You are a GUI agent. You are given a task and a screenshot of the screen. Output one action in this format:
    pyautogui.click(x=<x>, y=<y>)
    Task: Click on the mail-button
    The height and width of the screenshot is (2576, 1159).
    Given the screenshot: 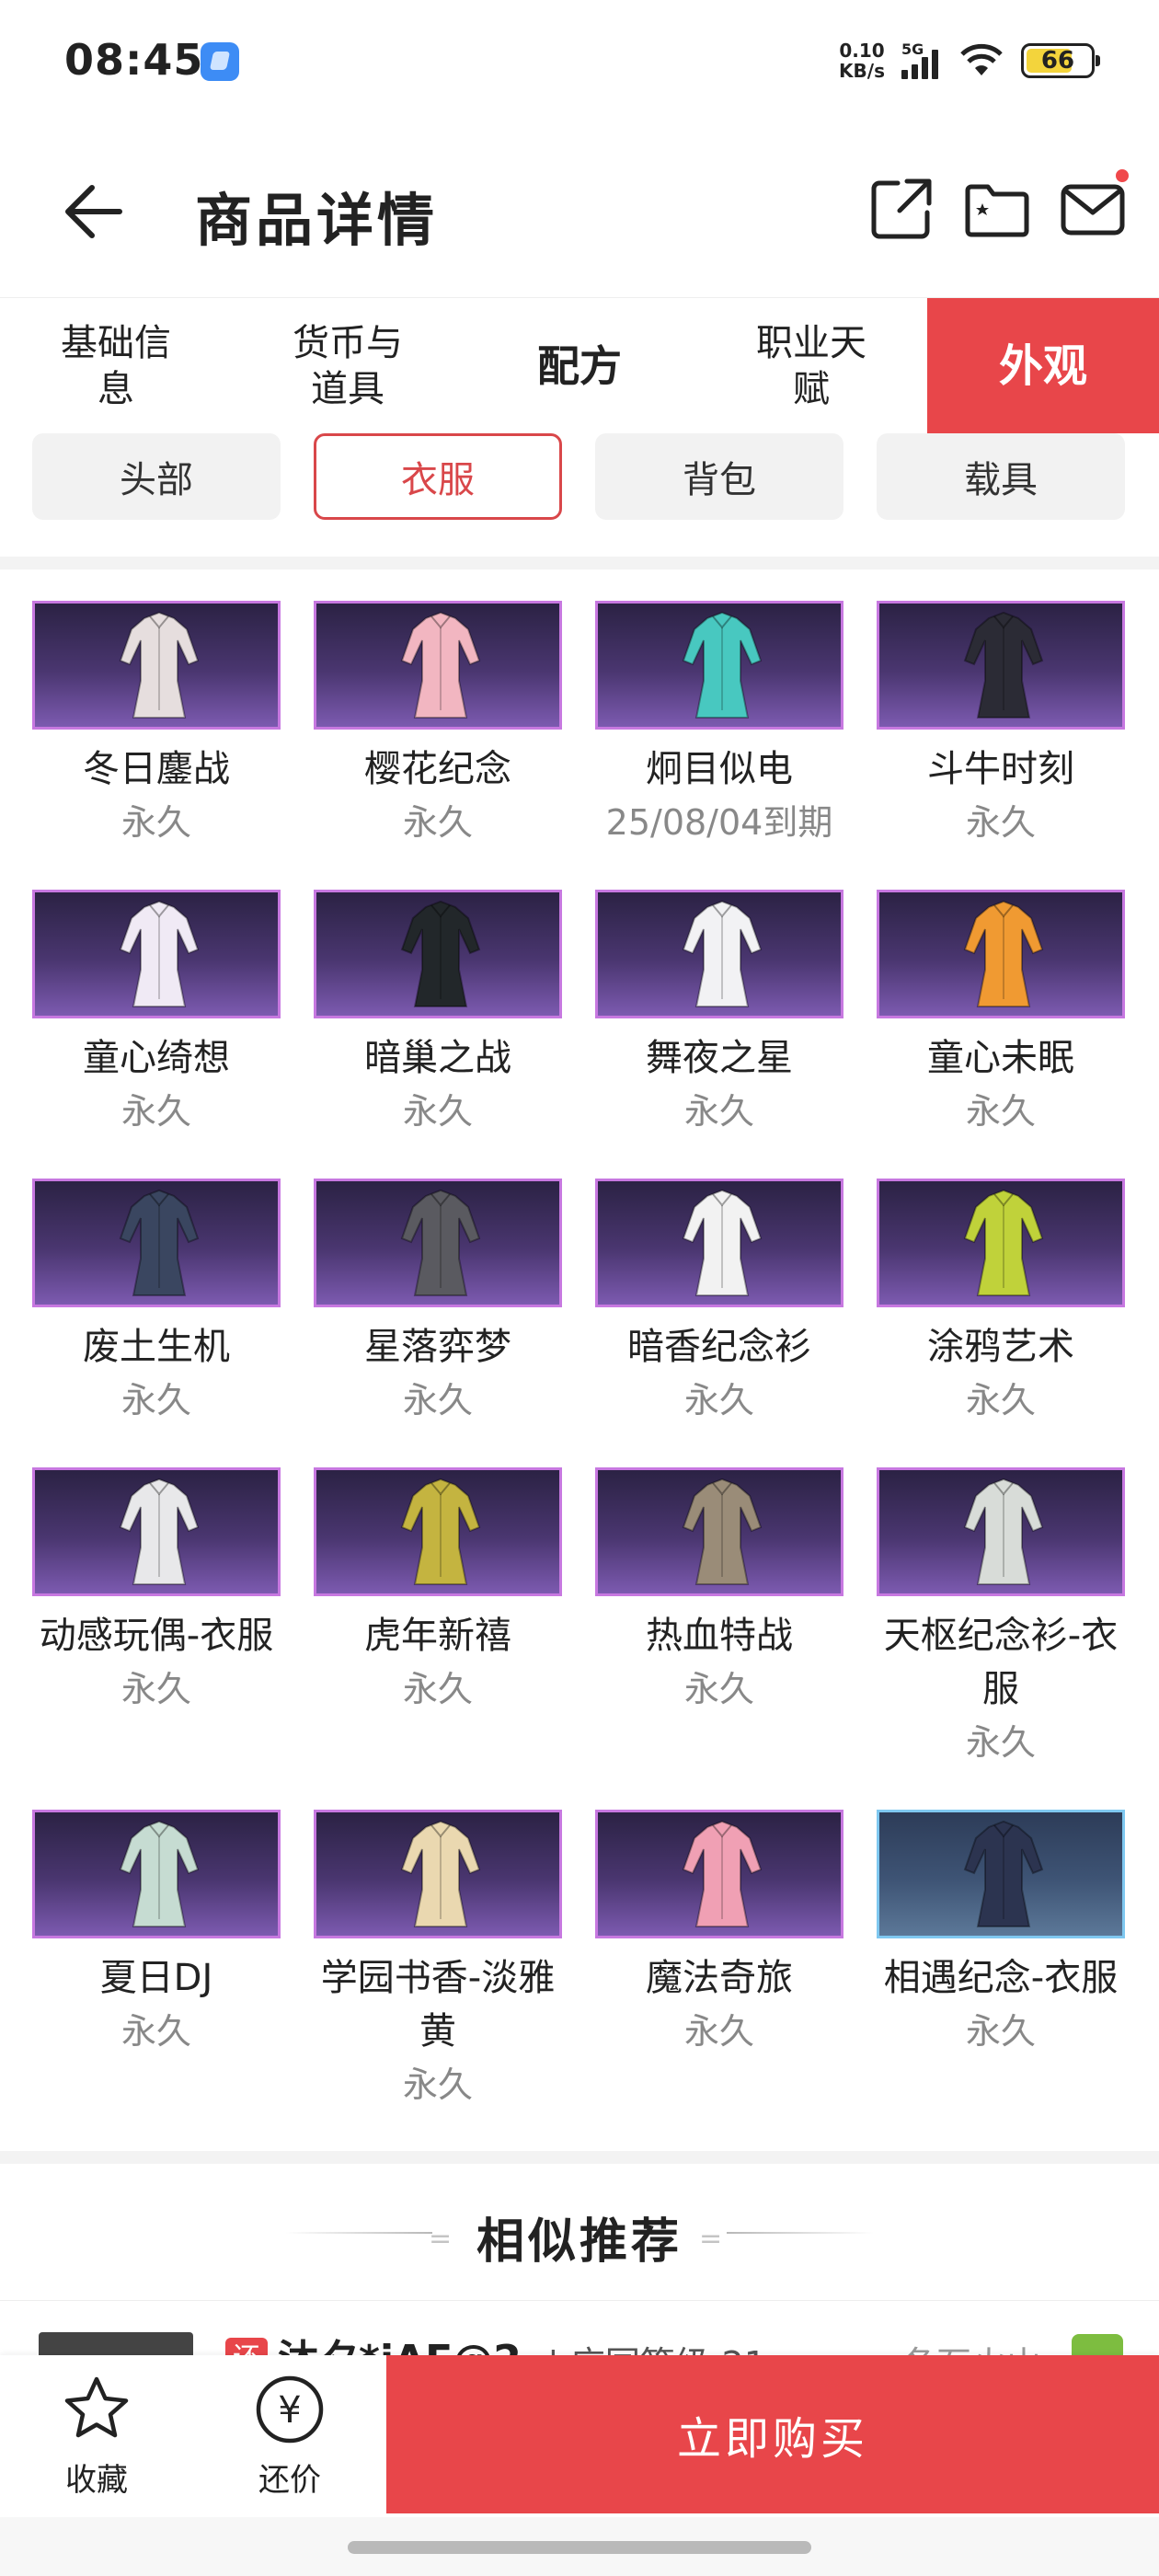 What is the action you would take?
    pyautogui.click(x=1094, y=205)
    